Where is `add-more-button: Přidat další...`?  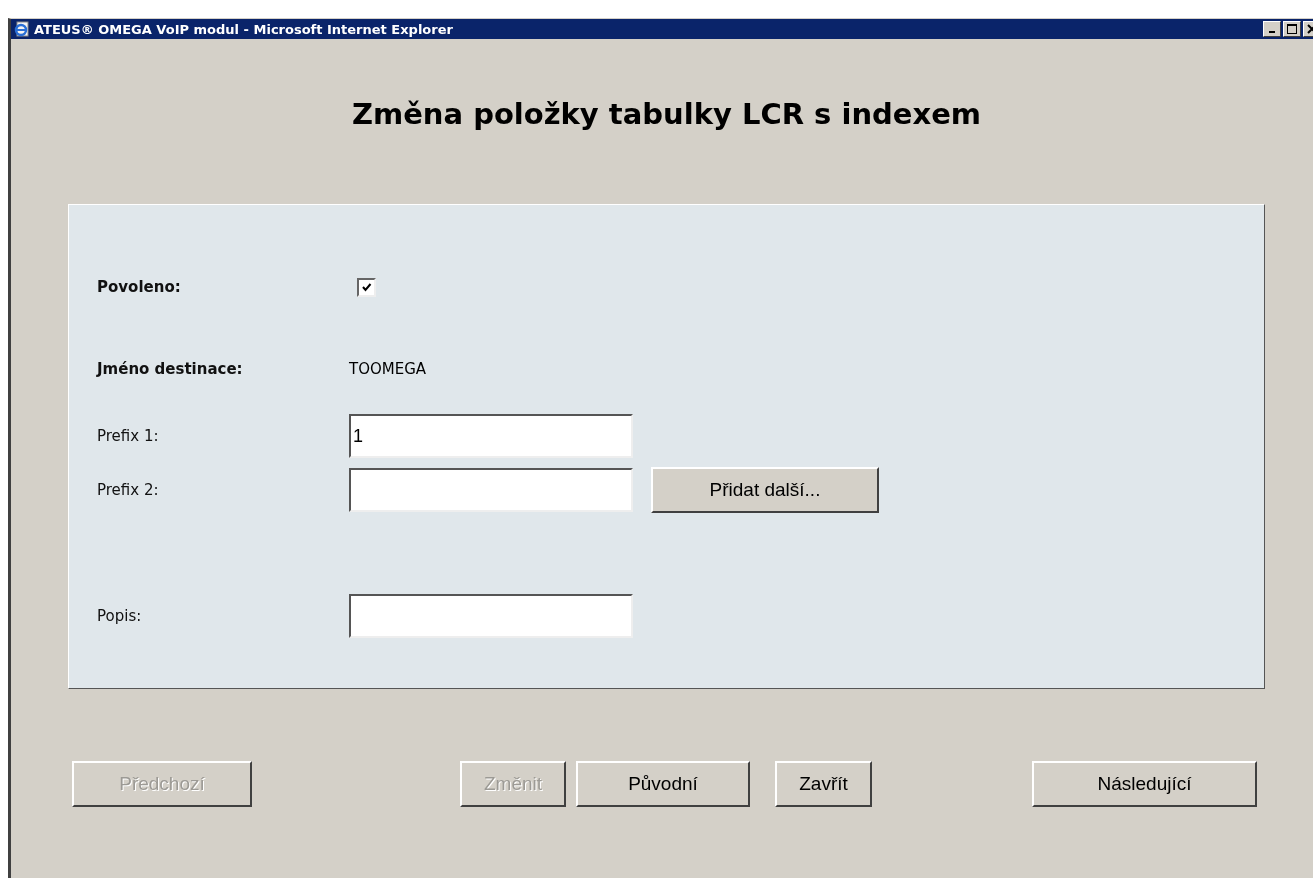 add-more-button: Přidat další... is located at coordinates (765, 490).